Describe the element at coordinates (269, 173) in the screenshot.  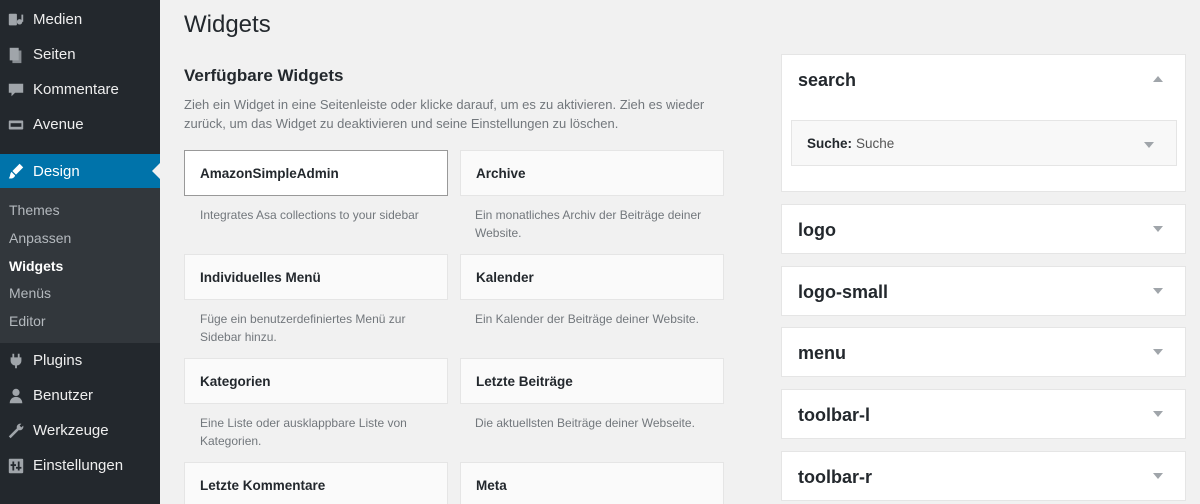
I see `widget-title: AmazonSimpleAdmin` at that location.